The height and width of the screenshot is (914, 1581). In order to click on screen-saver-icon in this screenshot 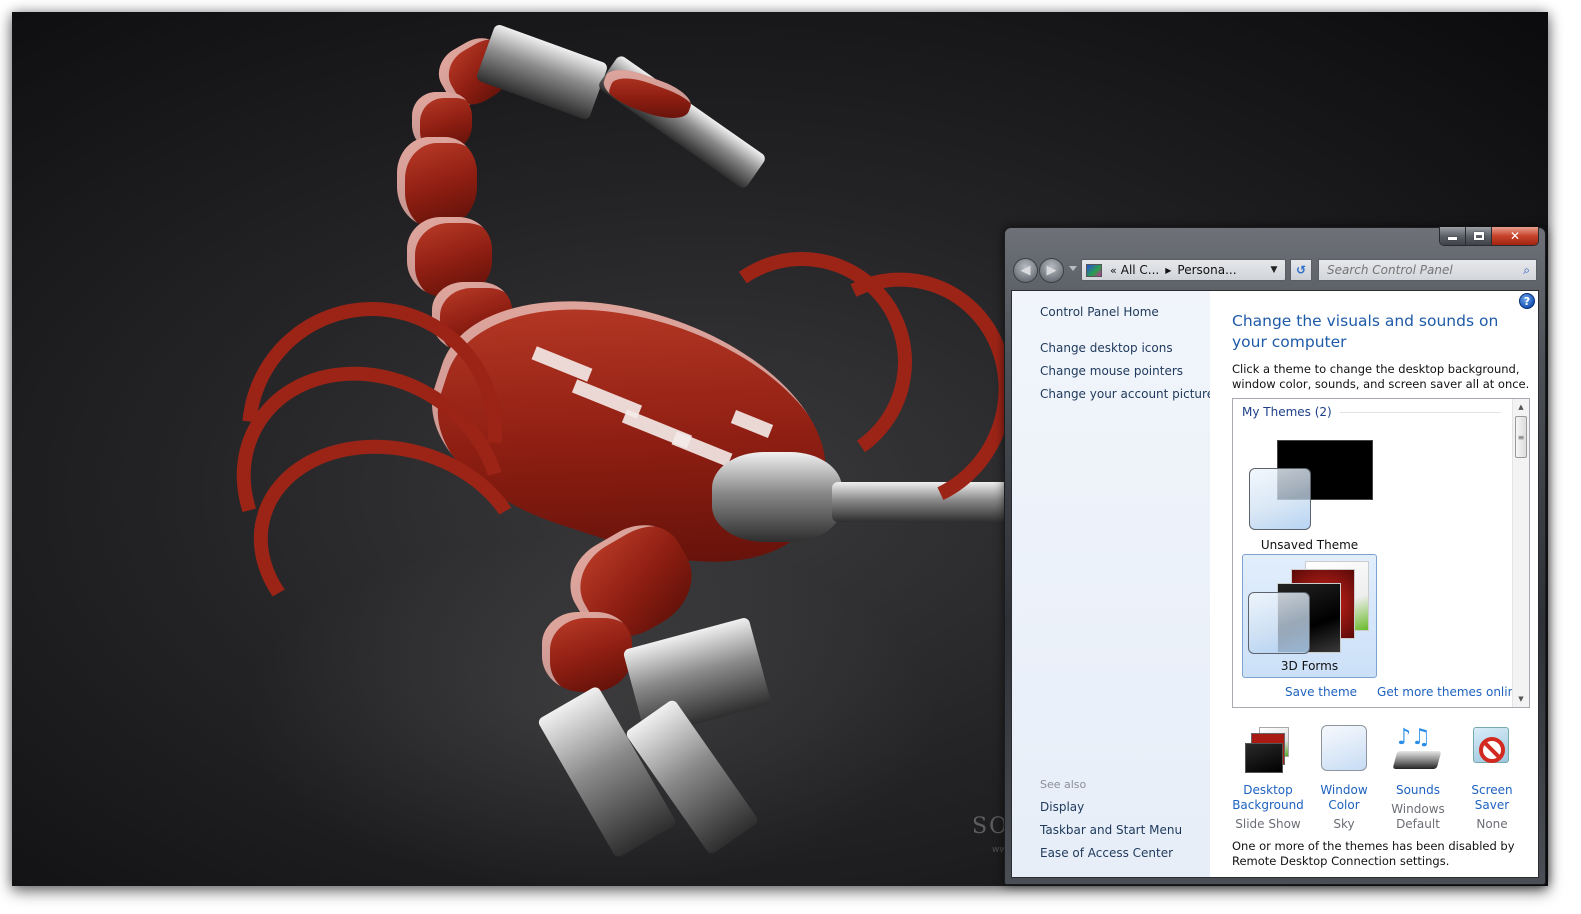, I will do `click(1492, 750)`.